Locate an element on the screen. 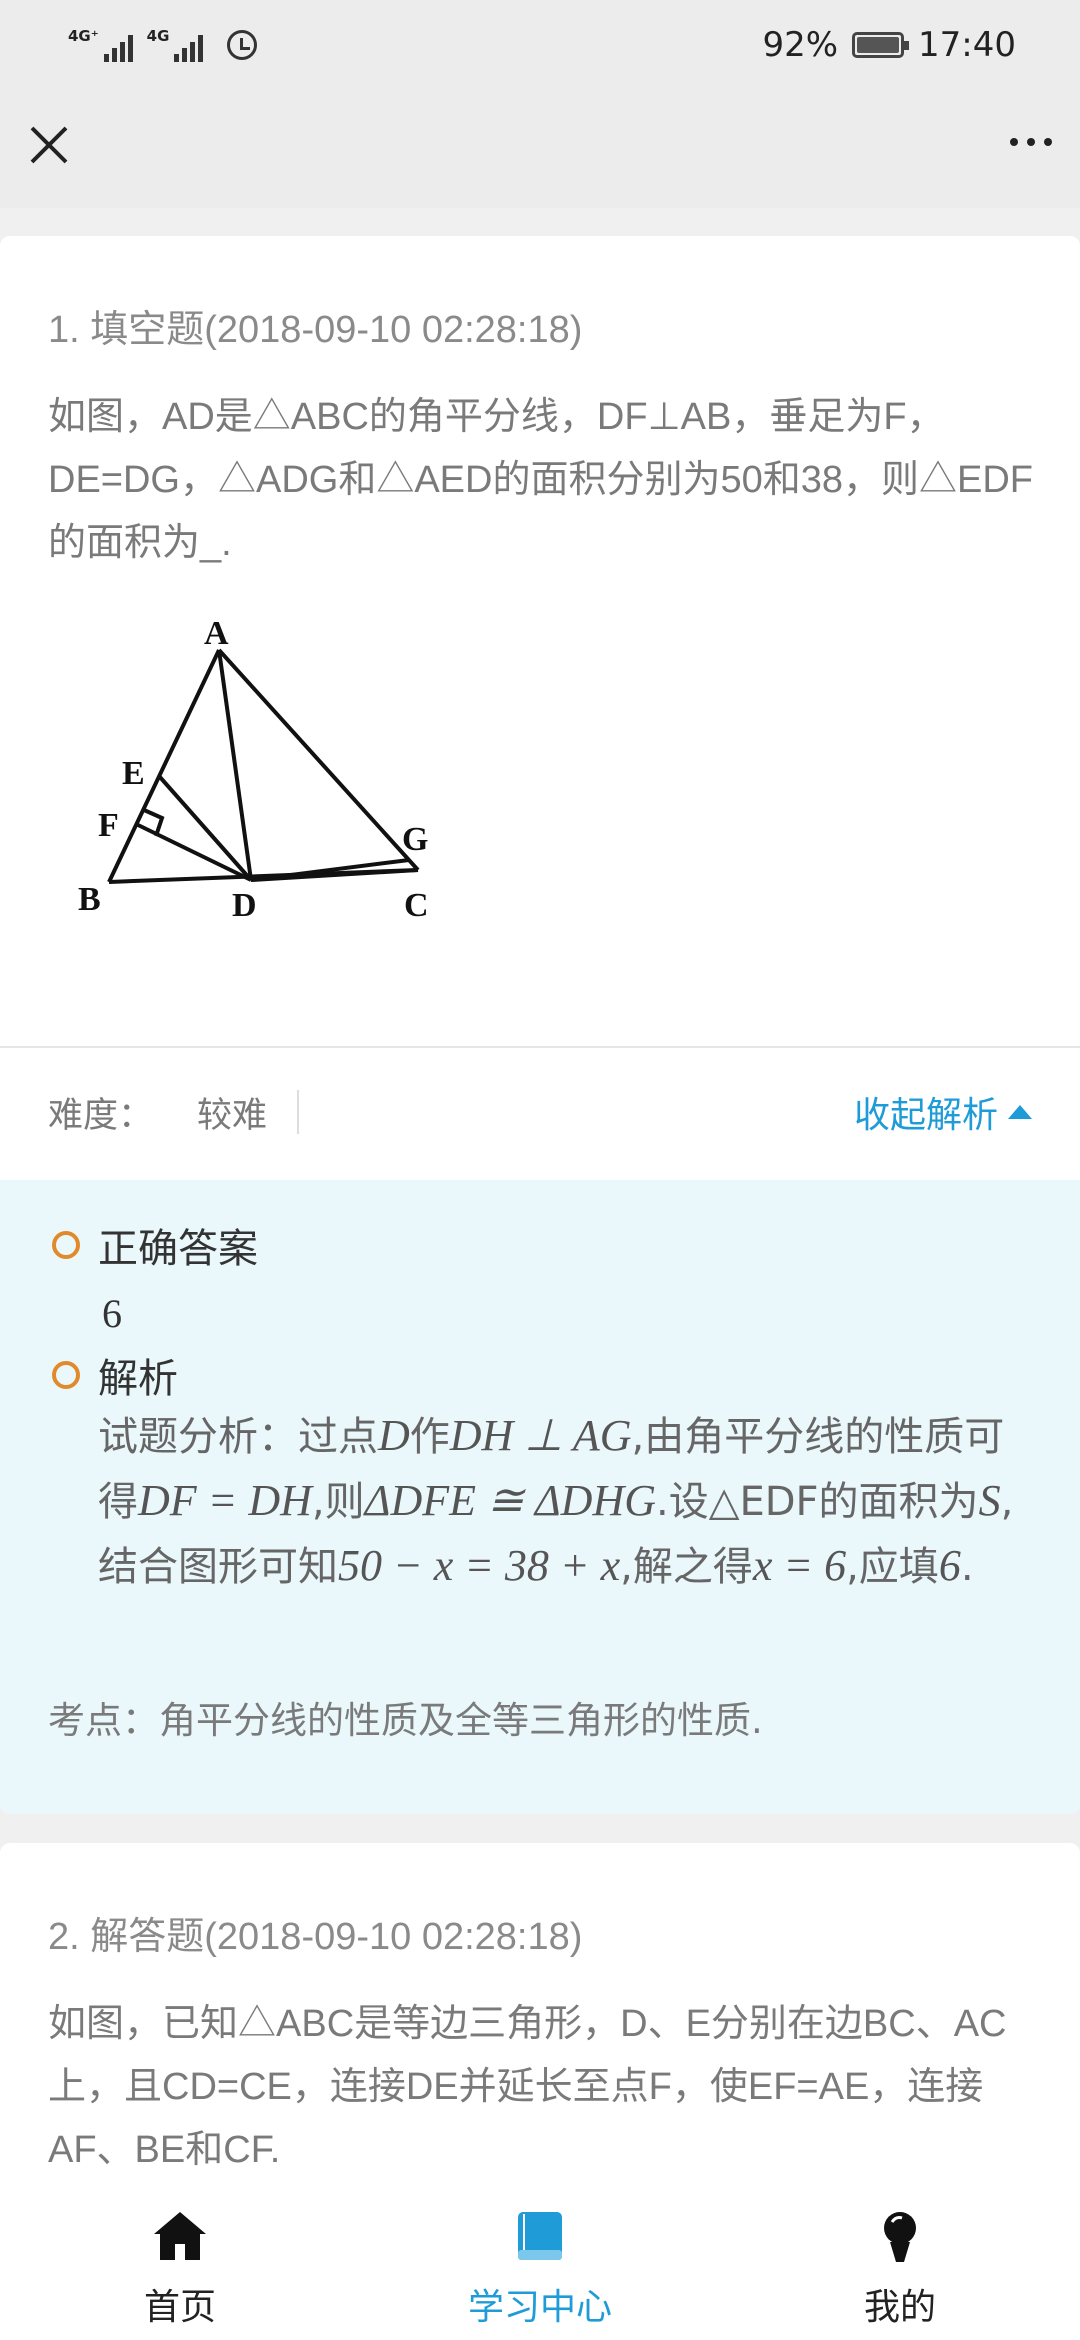 Image resolution: width=1080 pixels, height=2340 pixels. analysis-fragment: ,则 is located at coordinates (338, 1502).